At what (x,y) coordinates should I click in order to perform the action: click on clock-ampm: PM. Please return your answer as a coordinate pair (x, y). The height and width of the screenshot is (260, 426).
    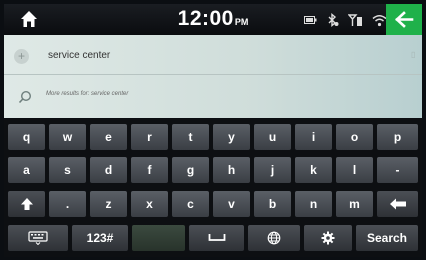
    Looking at the image, I should click on (241, 22).